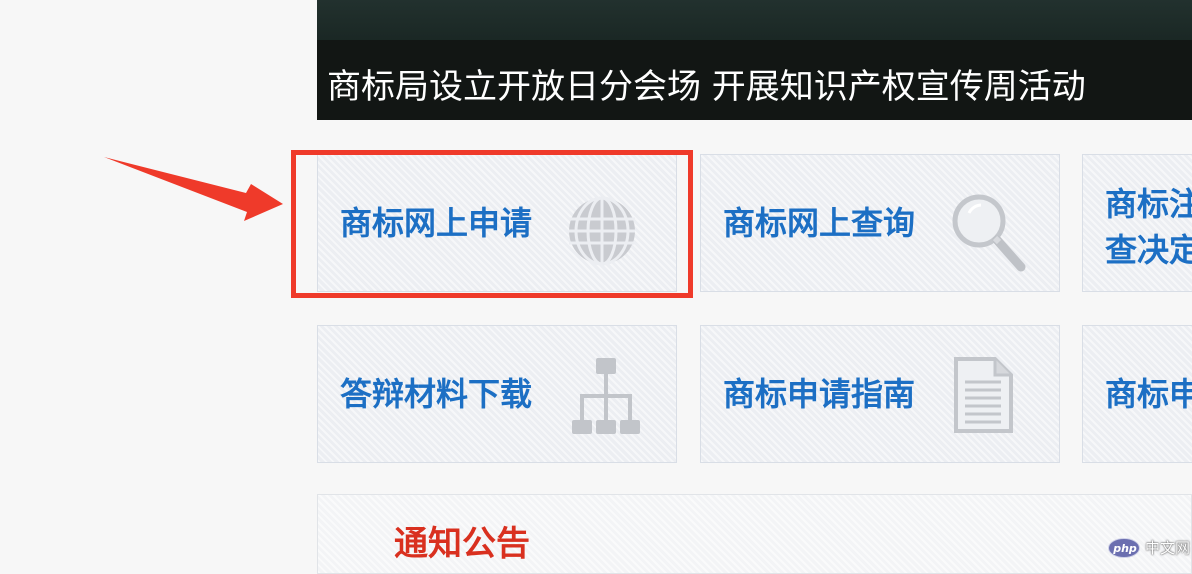 This screenshot has width=1192, height=574. I want to click on tile-trademark-application: 商标申, so click(1137, 394).